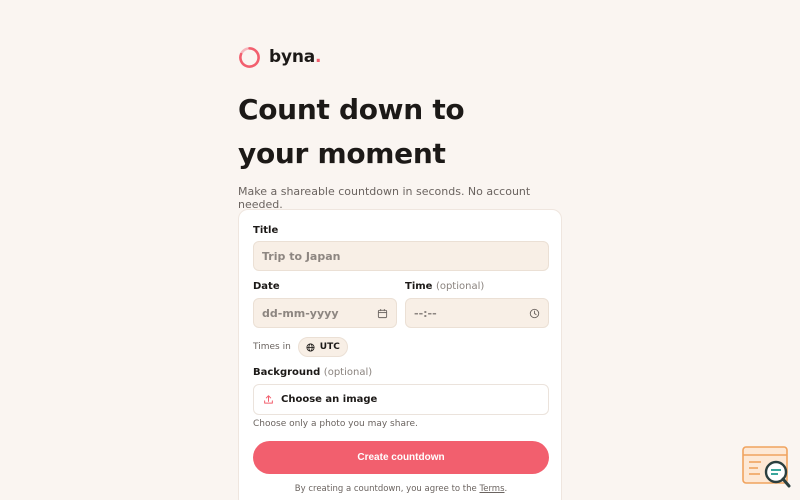  What do you see at coordinates (300, 313) in the screenshot?
I see `date-placeholder: dd-mm-yyyy` at bounding box center [300, 313].